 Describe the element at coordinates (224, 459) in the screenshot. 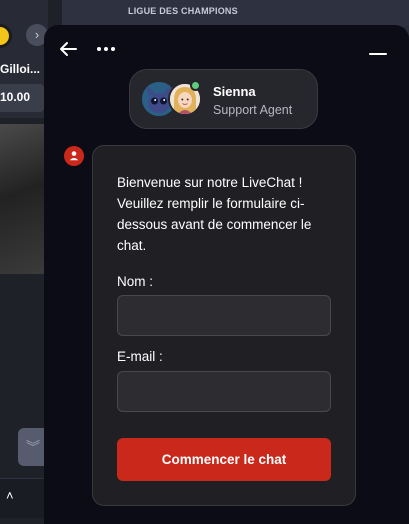

I see `start-chat-button: Commencer le chat` at that location.